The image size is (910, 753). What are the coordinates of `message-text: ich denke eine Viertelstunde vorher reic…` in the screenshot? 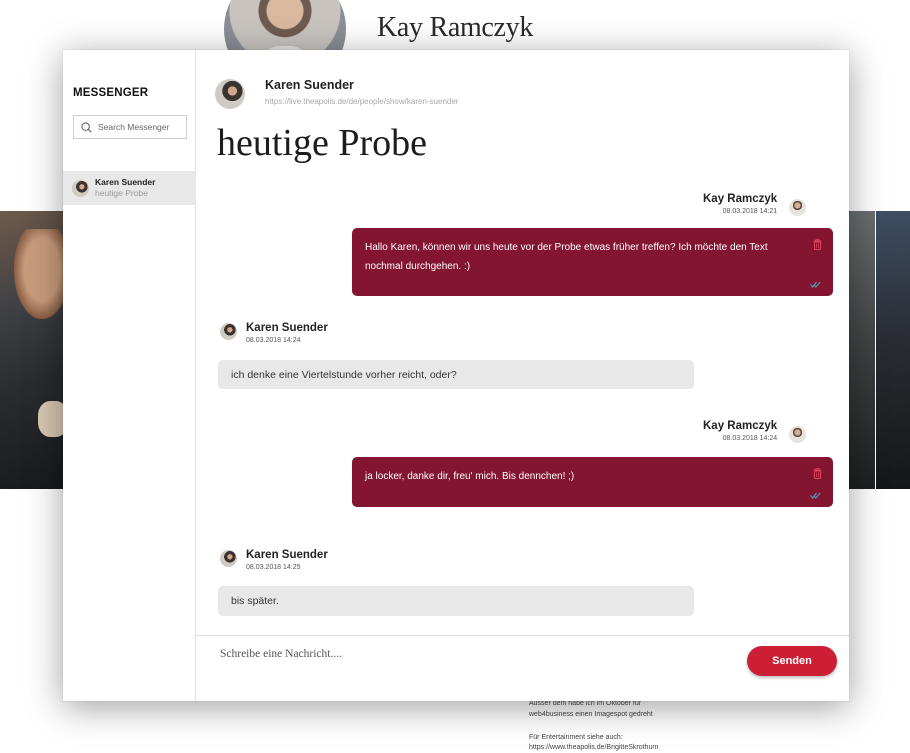 It's located at (344, 374).